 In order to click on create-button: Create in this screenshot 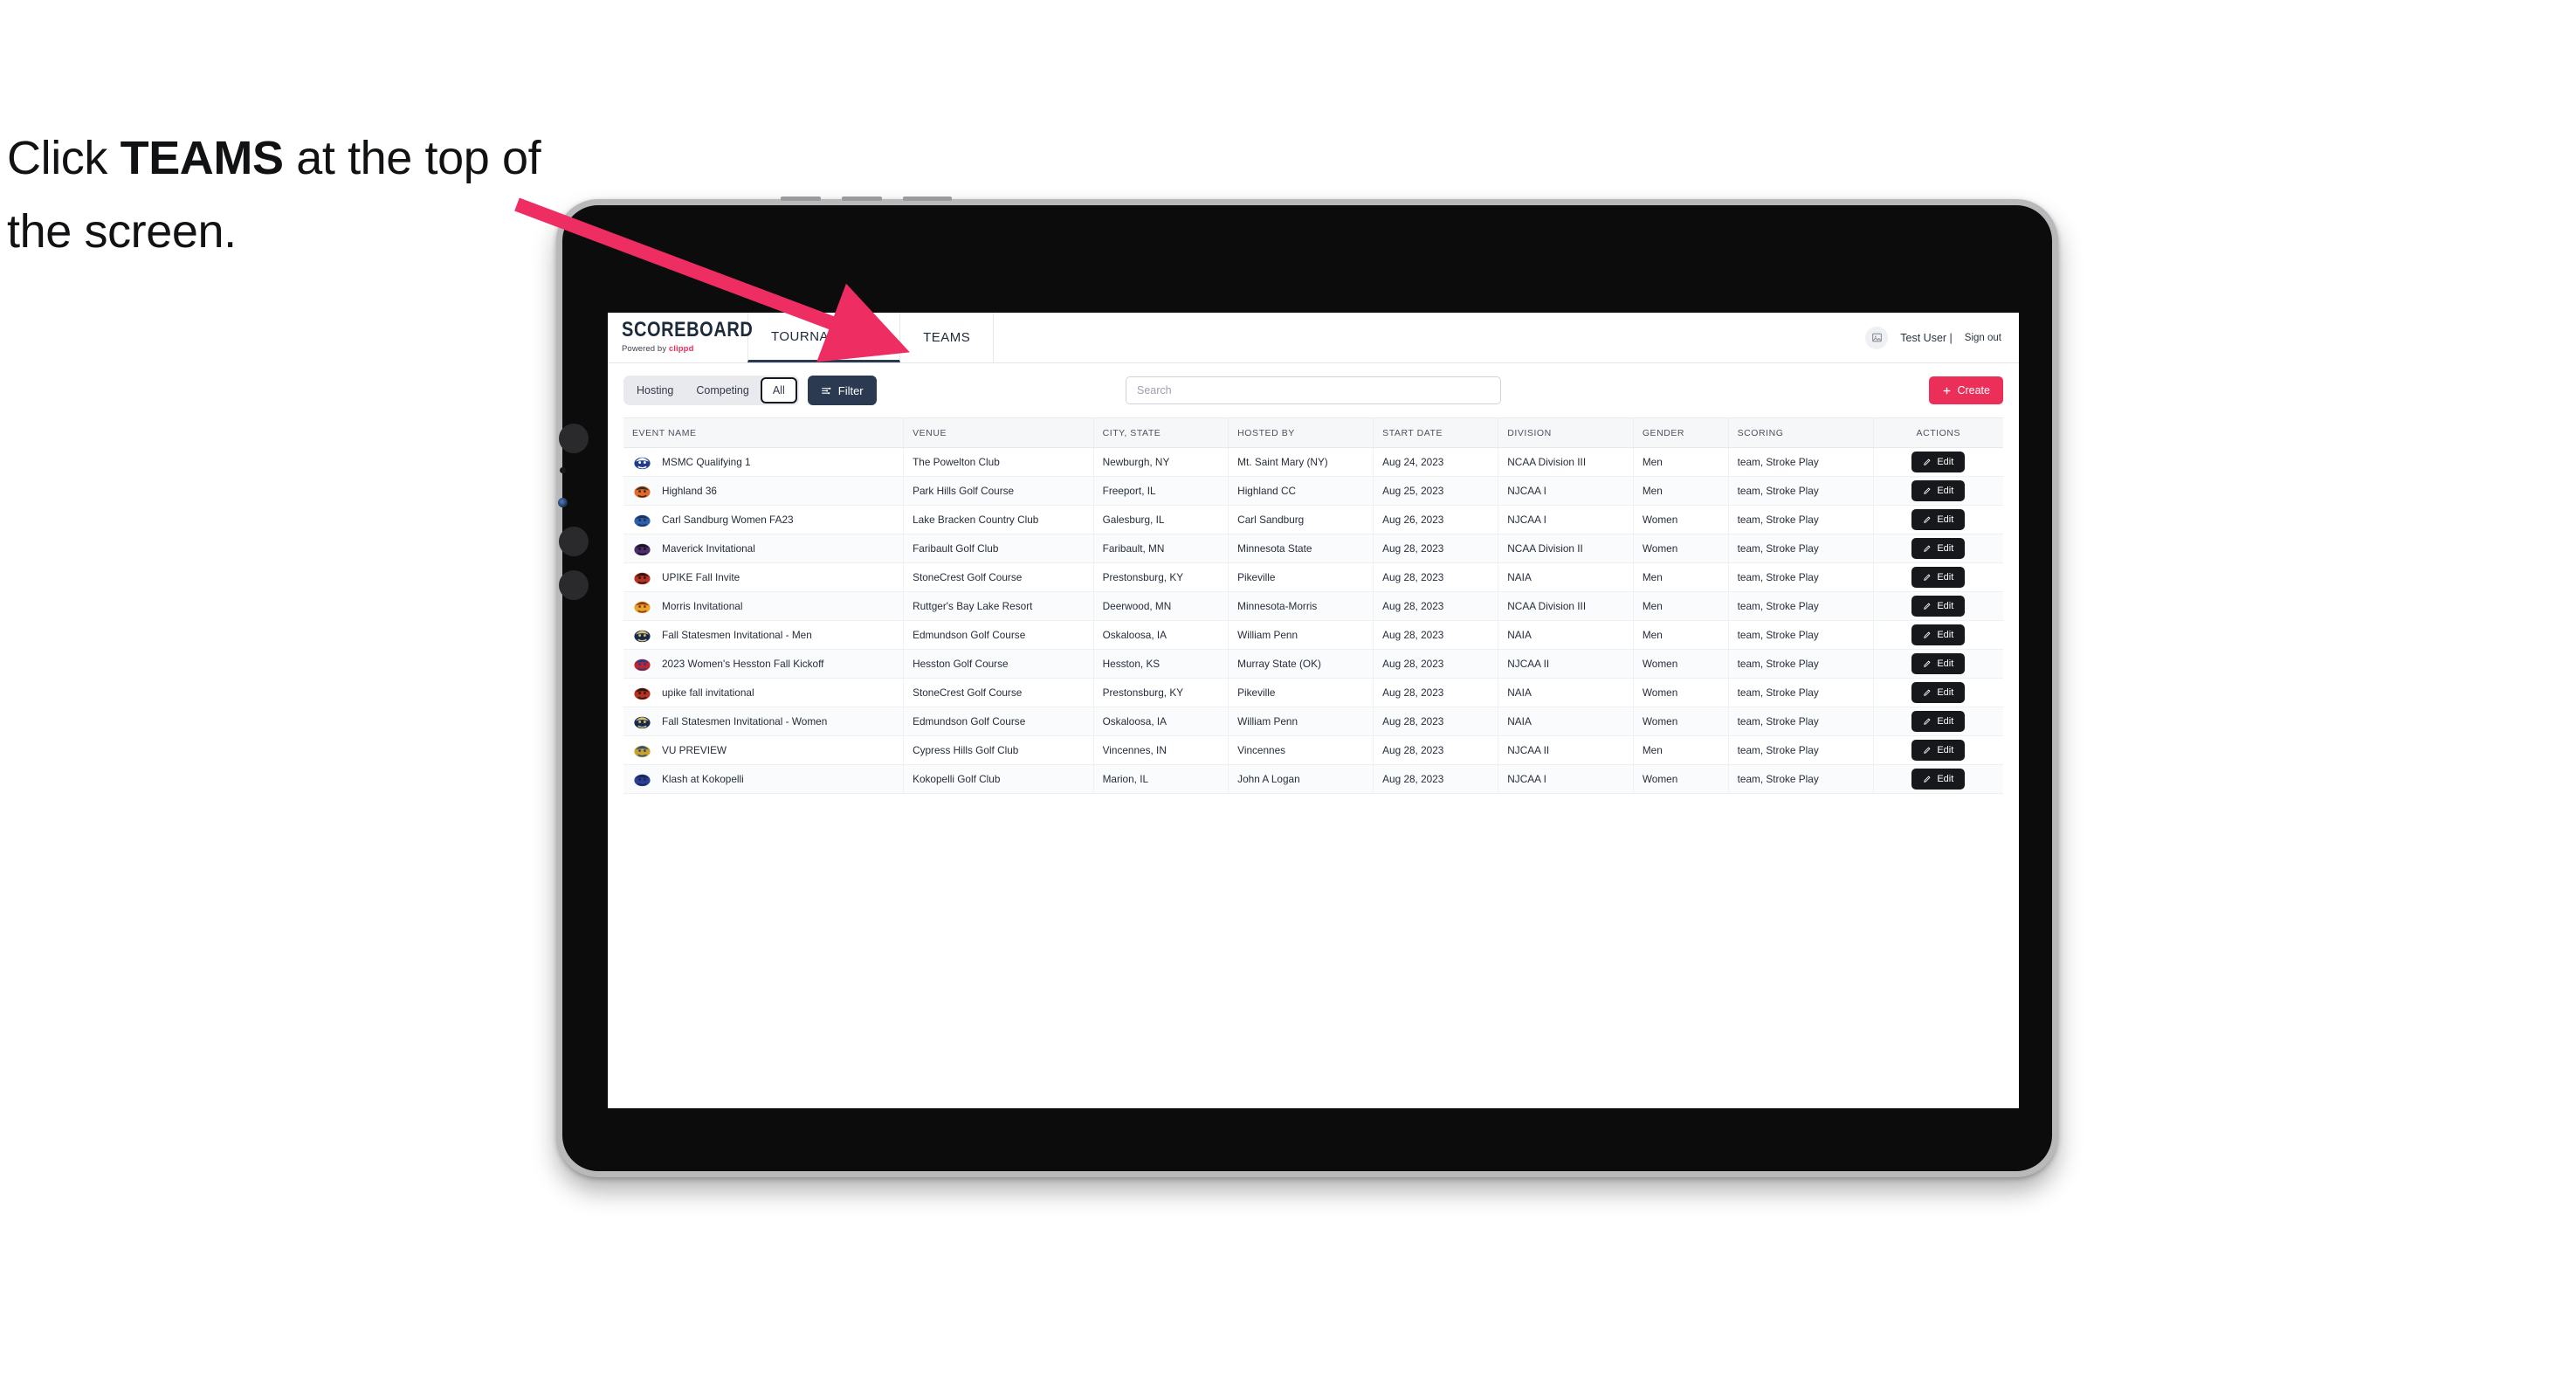, I will do `click(1966, 390)`.